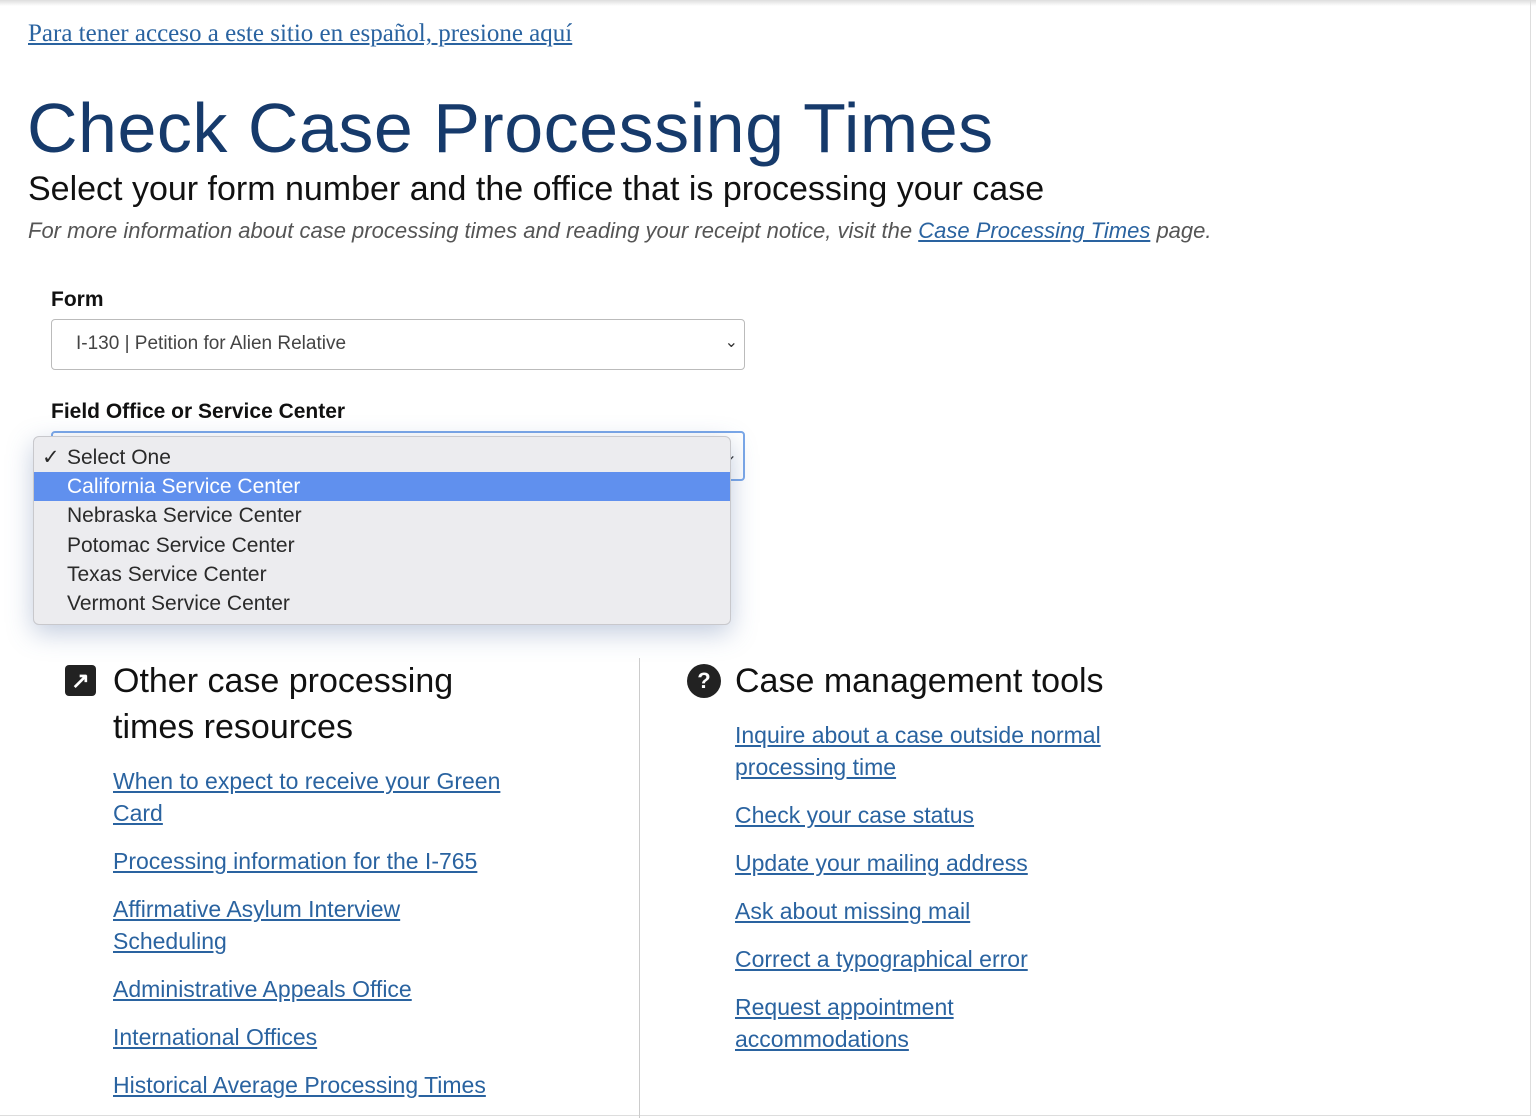 This screenshot has height=1118, width=1536. What do you see at coordinates (77, 299) in the screenshot?
I see `form-label: Form` at bounding box center [77, 299].